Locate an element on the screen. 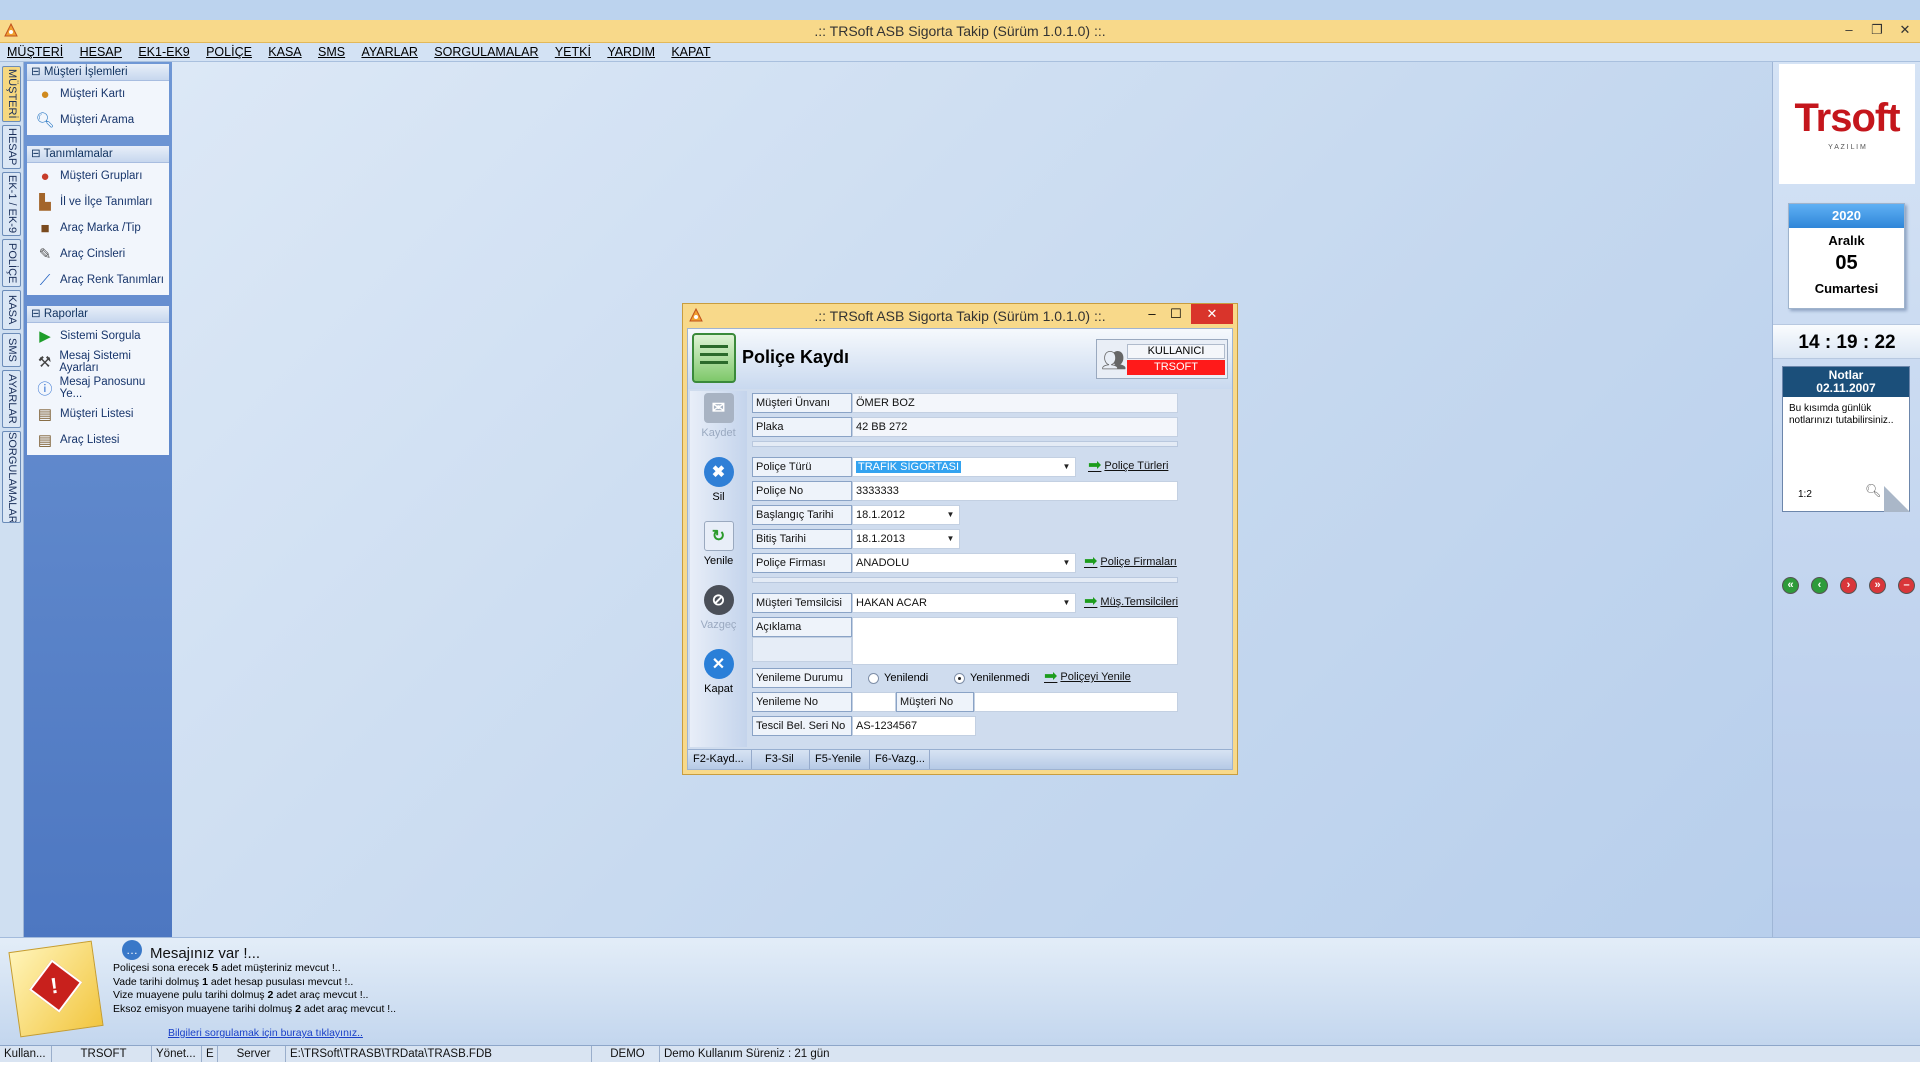 This screenshot has width=1920, height=1080. police-firmalari-button: ➡ Poliçe Firmaları is located at coordinates (1130, 562).